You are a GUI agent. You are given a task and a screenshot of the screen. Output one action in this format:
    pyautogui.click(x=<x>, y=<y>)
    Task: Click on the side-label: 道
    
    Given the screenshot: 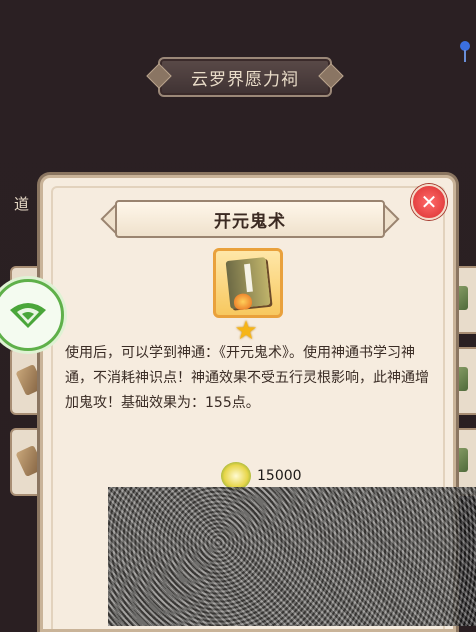 What is the action you would take?
    pyautogui.click(x=22, y=204)
    